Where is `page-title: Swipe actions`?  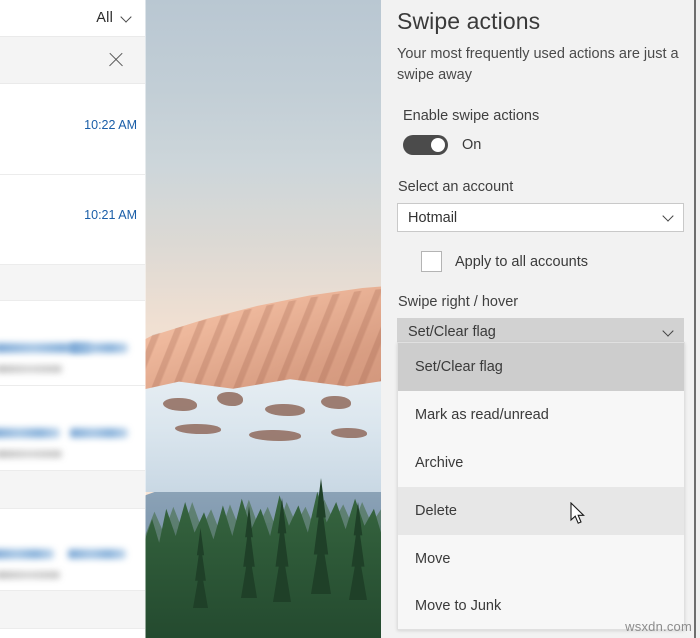
page-title: Swipe actions is located at coordinates (469, 21).